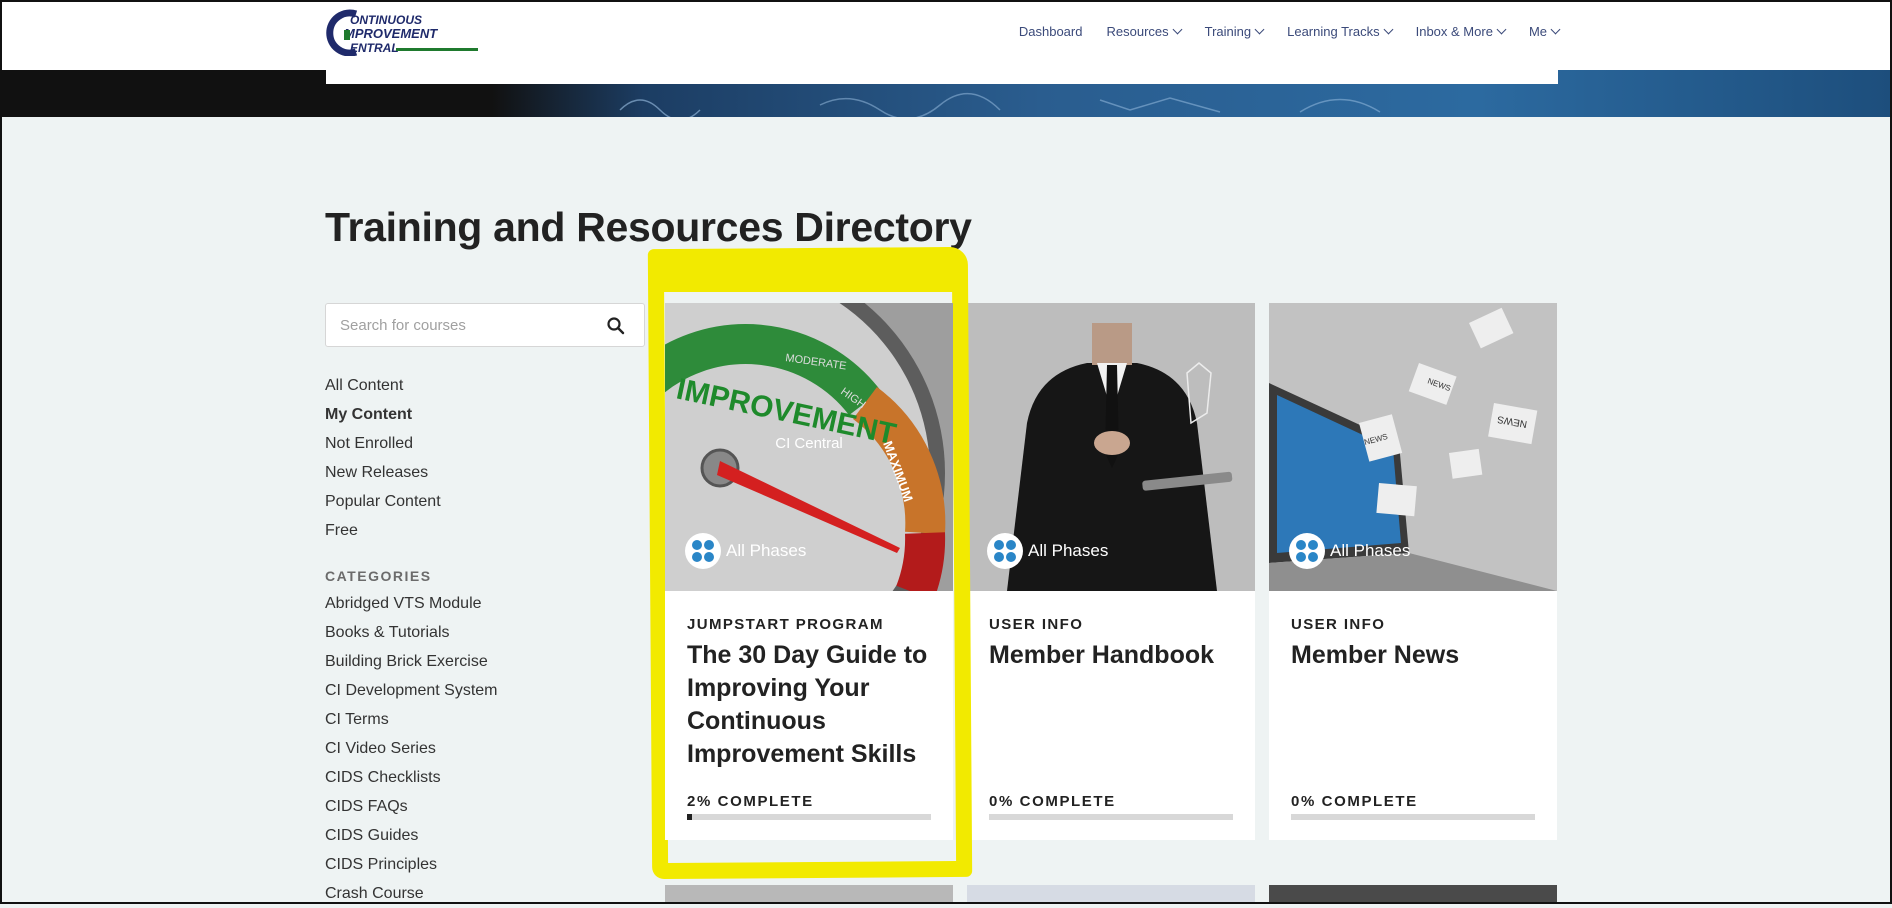 Image resolution: width=1892 pixels, height=908 pixels. I want to click on nav-dashboard-label: Dashboard, so click(1050, 31).